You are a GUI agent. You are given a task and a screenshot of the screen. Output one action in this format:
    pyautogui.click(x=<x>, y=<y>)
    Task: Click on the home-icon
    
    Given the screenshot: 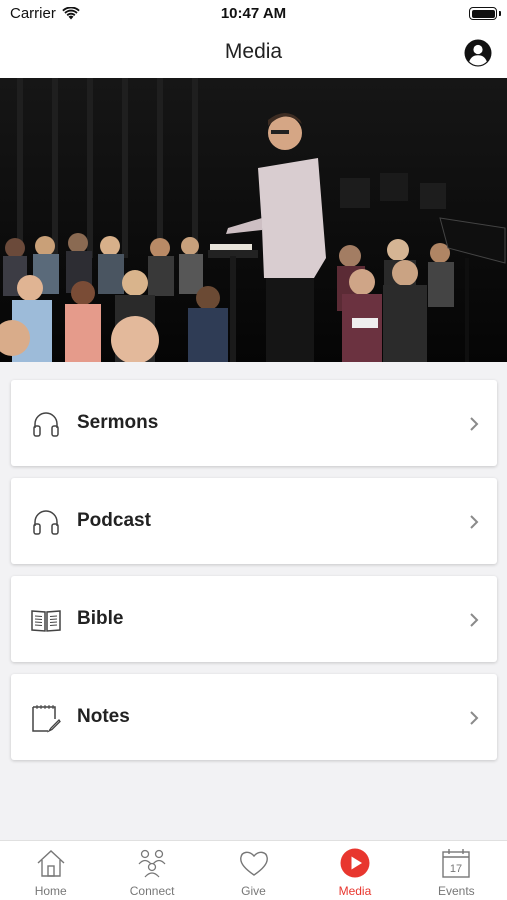 What is the action you would take?
    pyautogui.click(x=51, y=863)
    